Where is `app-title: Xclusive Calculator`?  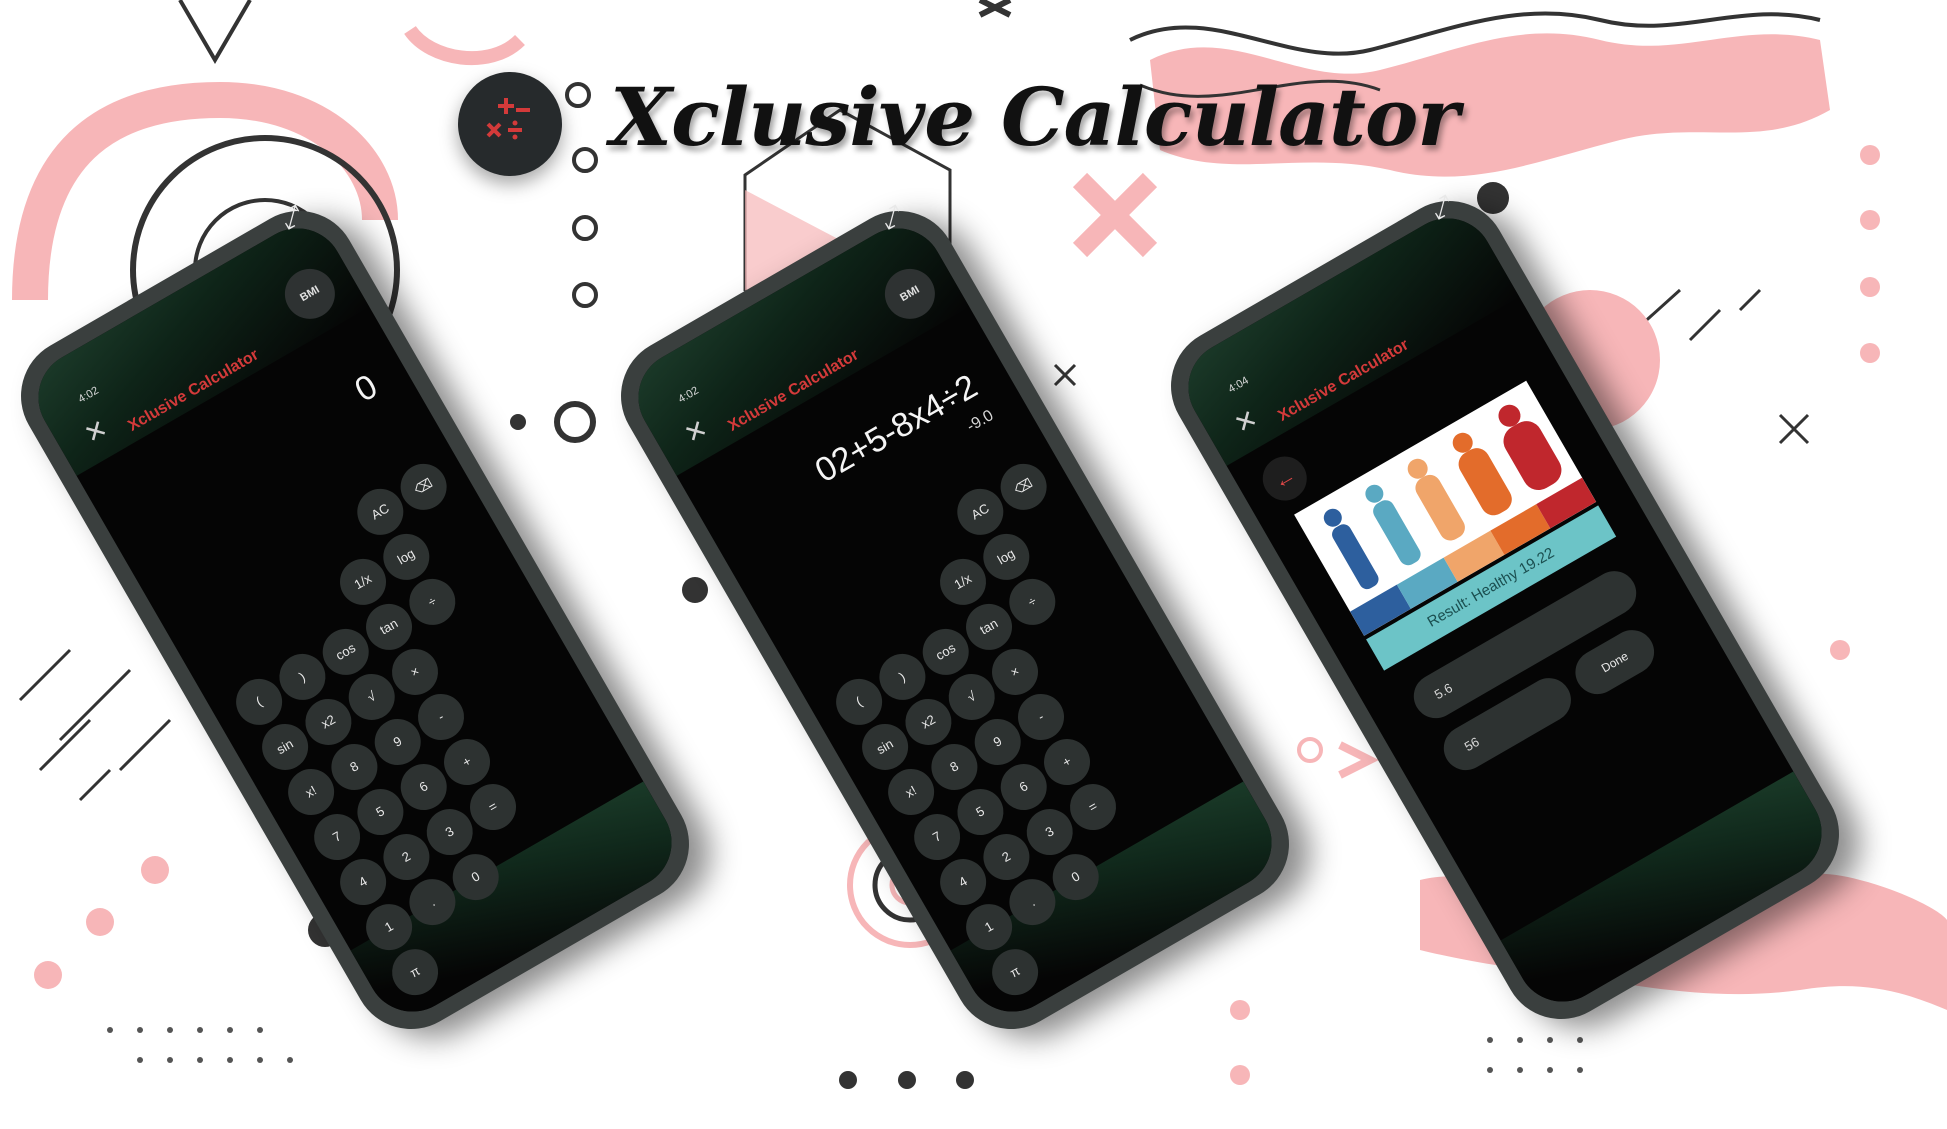
app-title: Xclusive Calculator is located at coordinates (1034, 117).